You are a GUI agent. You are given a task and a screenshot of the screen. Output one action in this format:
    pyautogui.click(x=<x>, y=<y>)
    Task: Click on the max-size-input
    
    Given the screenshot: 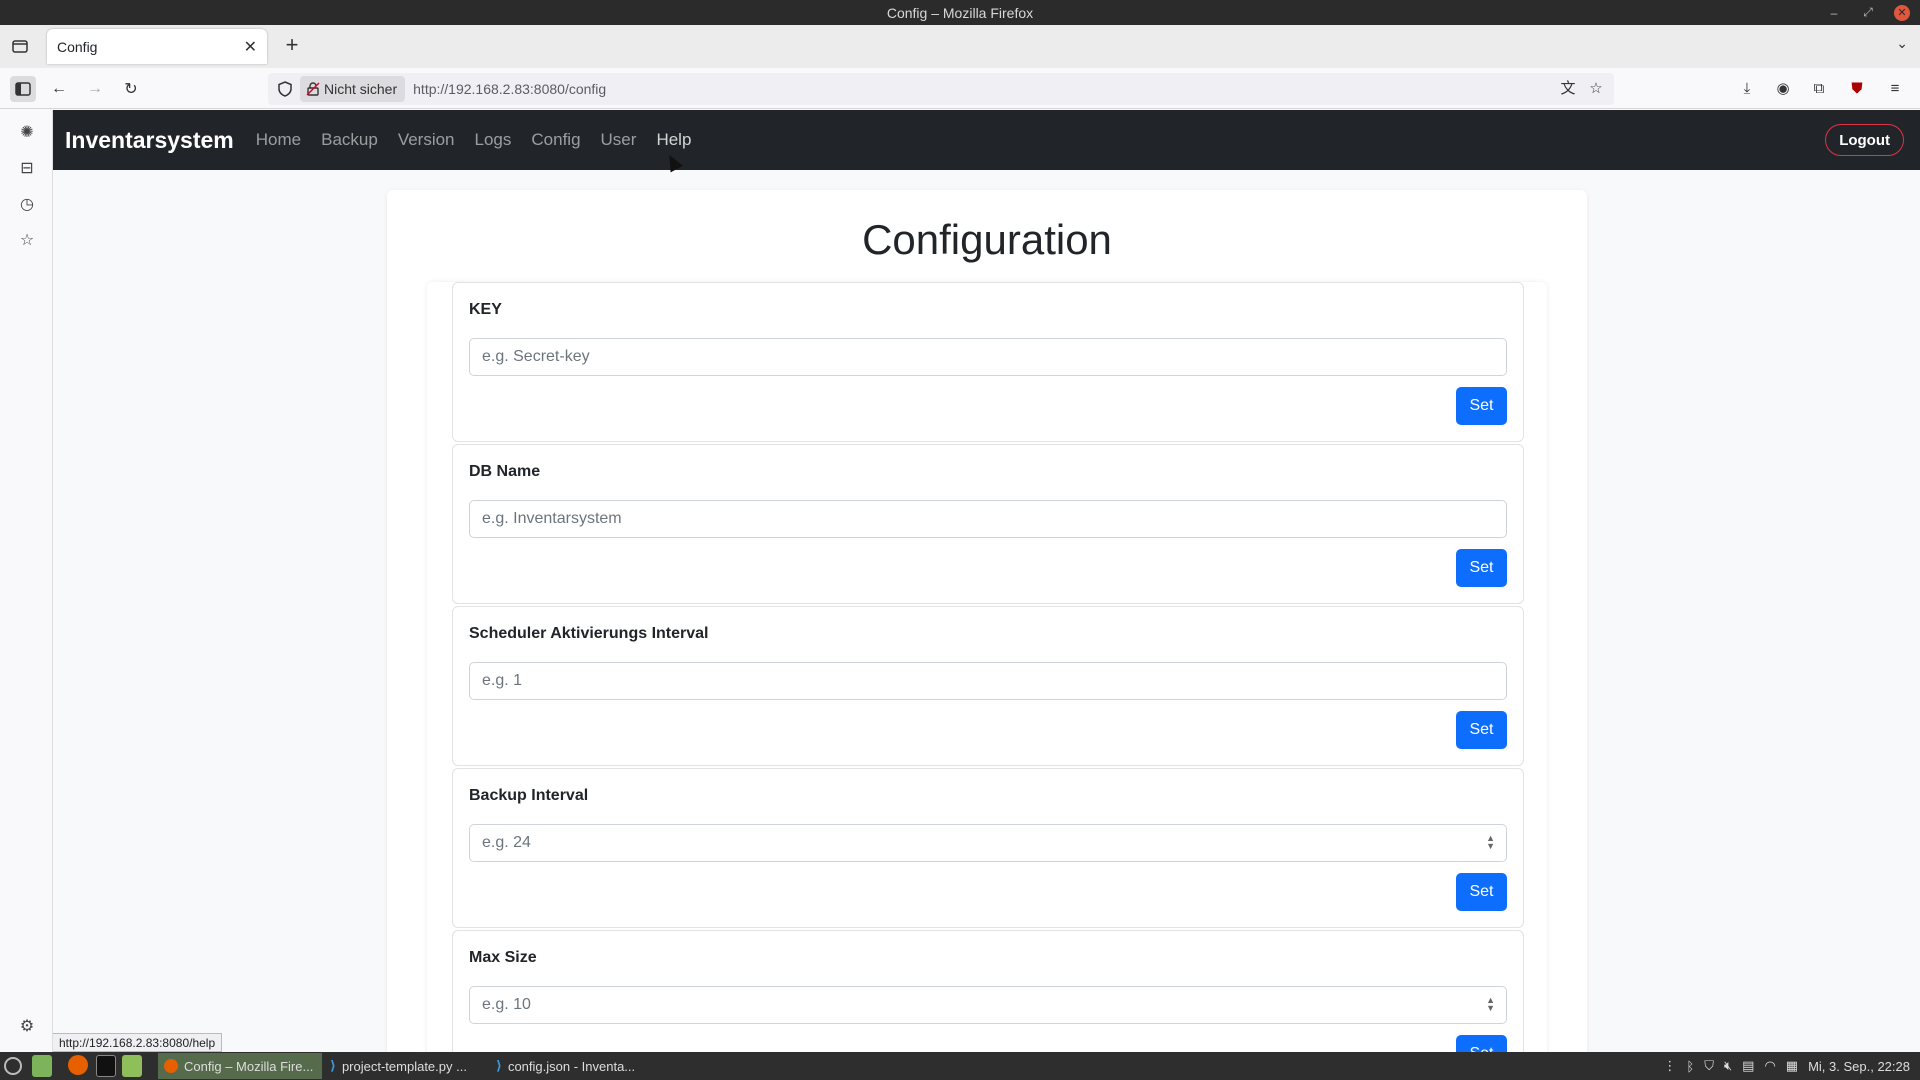 What is the action you would take?
    pyautogui.click(x=988, y=1005)
    